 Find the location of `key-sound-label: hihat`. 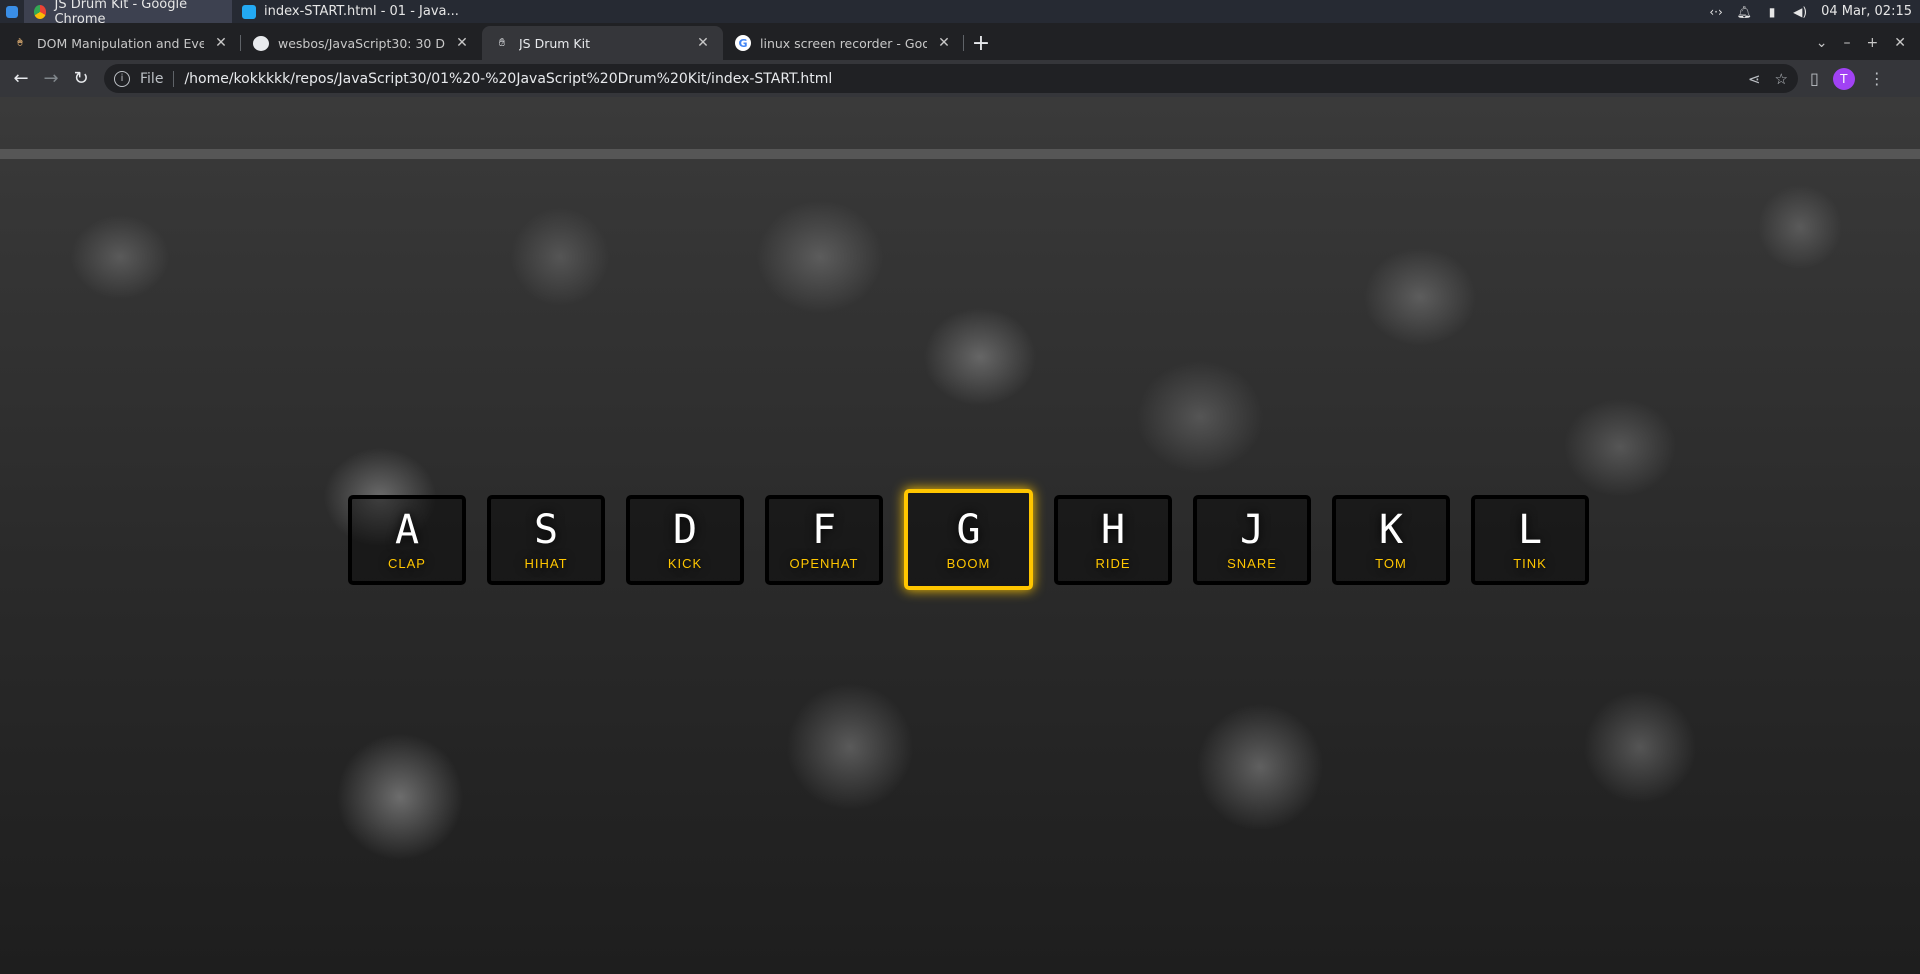

key-sound-label: hihat is located at coordinates (546, 563).